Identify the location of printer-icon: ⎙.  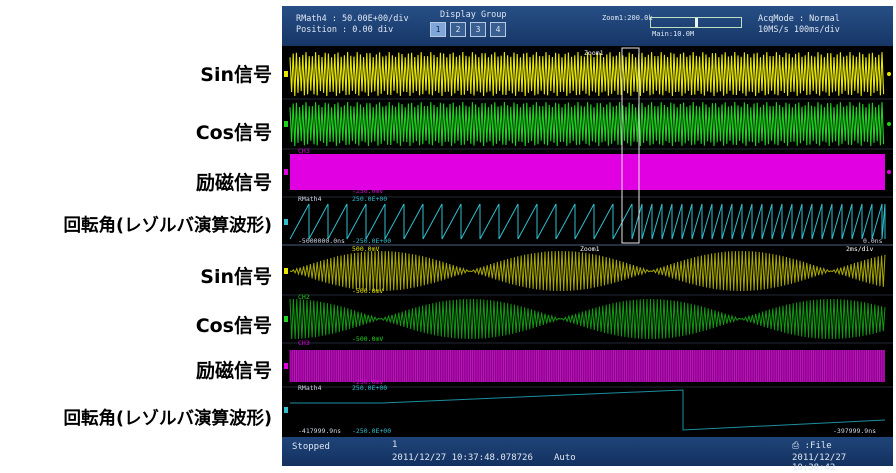
(796, 446).